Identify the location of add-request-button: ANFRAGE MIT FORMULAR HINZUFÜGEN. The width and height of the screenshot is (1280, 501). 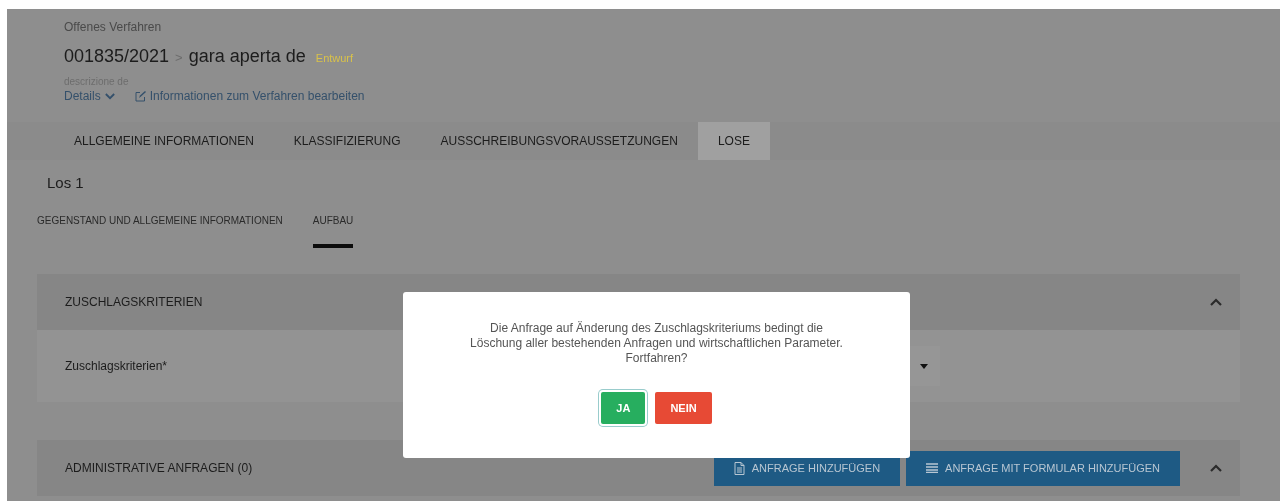
(1043, 468).